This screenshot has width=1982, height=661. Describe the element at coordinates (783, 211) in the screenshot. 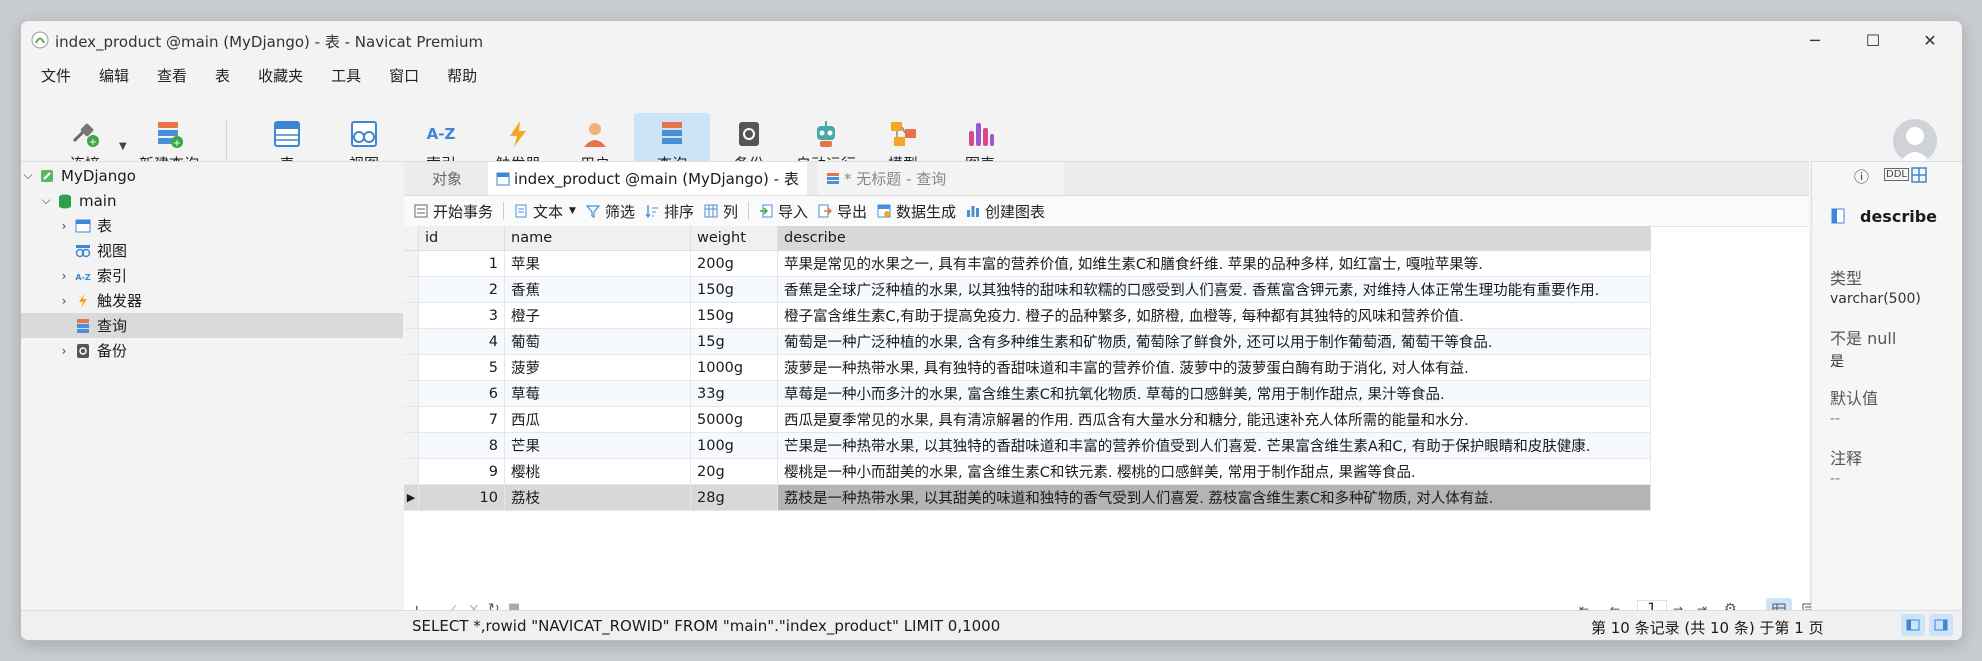

I see `import-button: 导入` at that location.